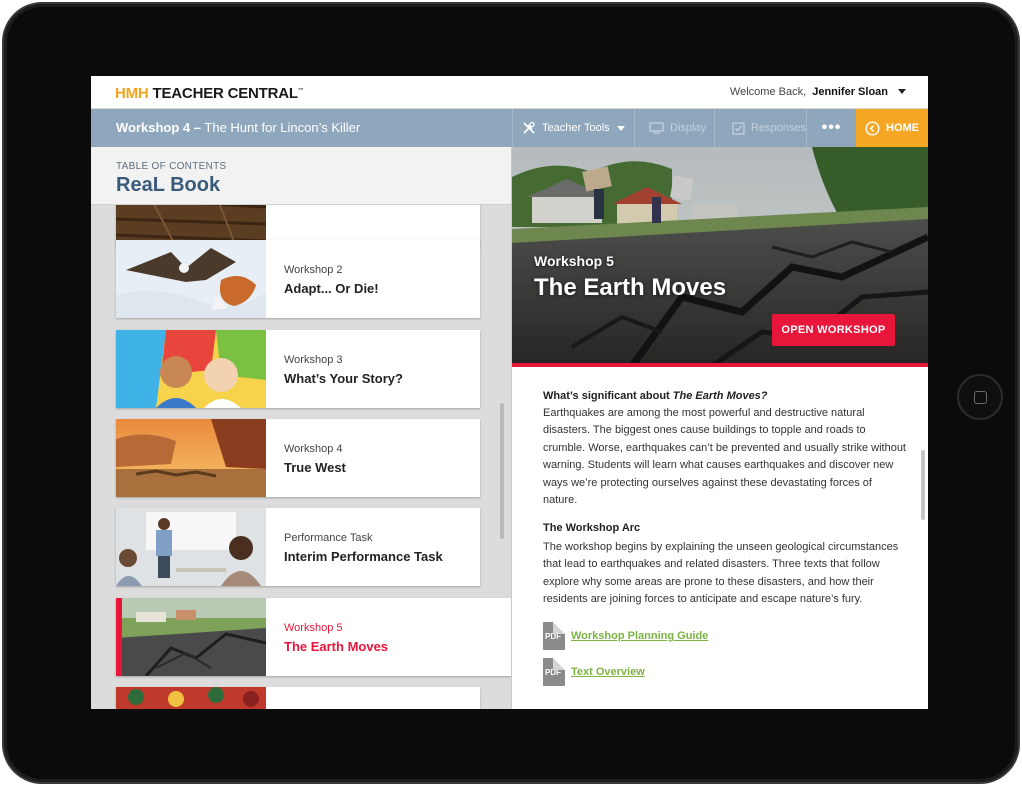  Describe the element at coordinates (191, 698) in the screenshot. I see `thumbnail-crowd` at that location.